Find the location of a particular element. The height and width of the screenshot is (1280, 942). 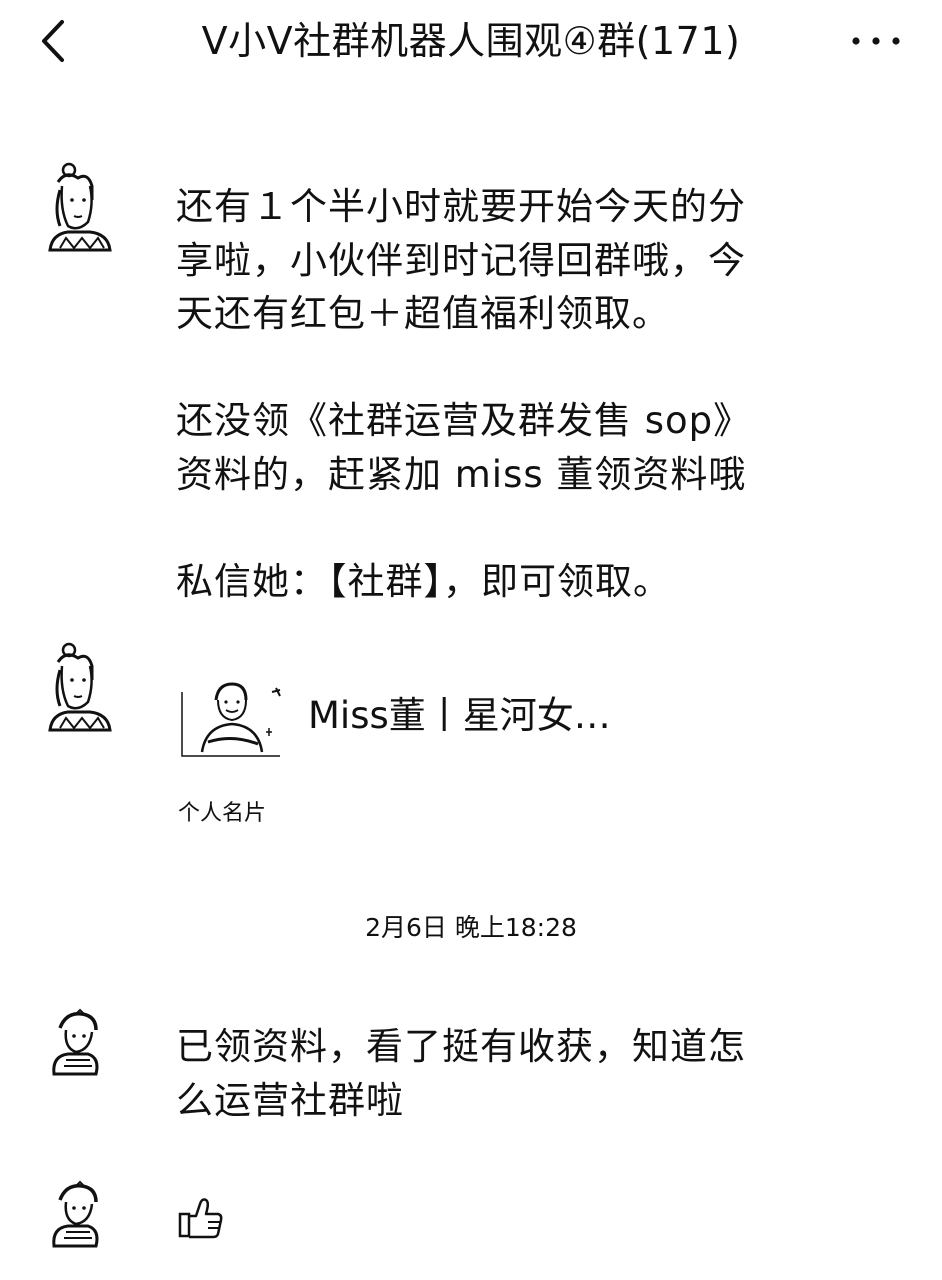

chat-title: V小V社群机器人围观④群(171) is located at coordinates (471, 41).